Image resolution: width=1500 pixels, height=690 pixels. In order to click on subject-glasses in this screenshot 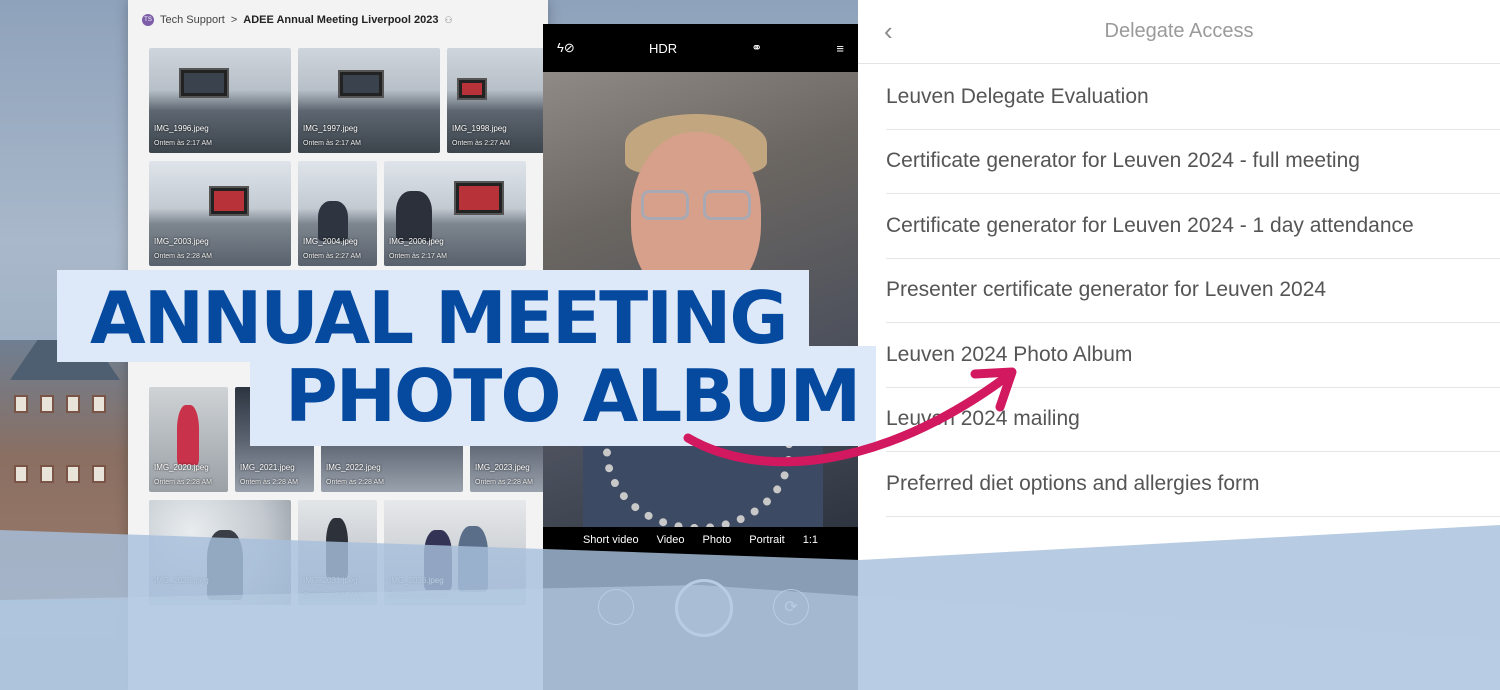, I will do `click(697, 205)`.